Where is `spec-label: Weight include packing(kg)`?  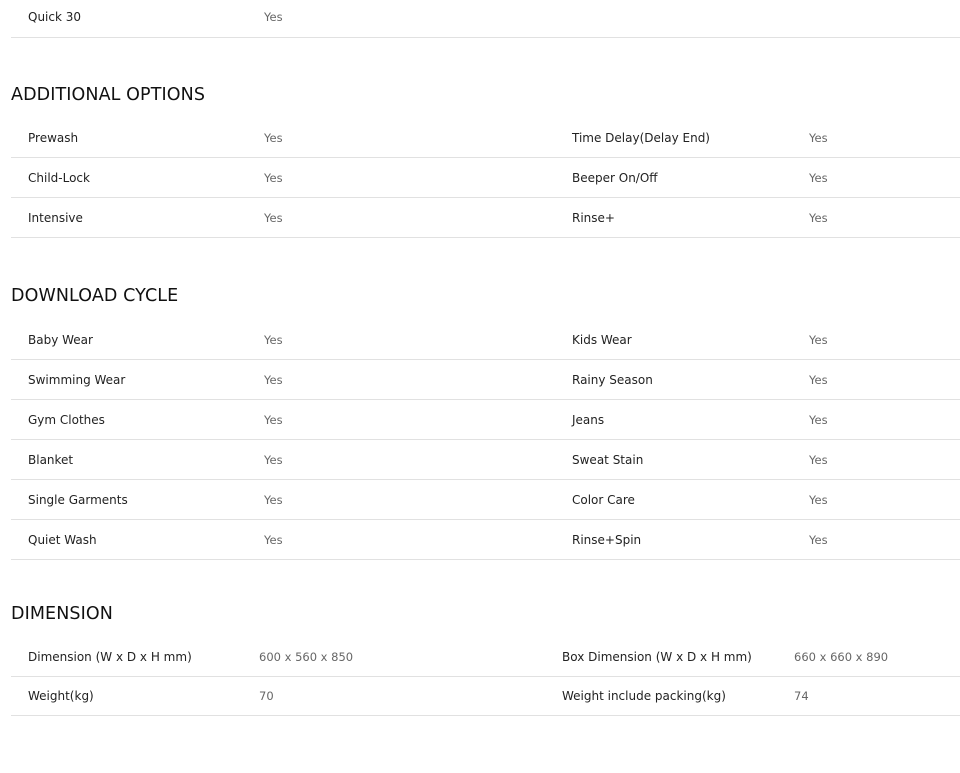 spec-label: Weight include packing(kg) is located at coordinates (644, 696).